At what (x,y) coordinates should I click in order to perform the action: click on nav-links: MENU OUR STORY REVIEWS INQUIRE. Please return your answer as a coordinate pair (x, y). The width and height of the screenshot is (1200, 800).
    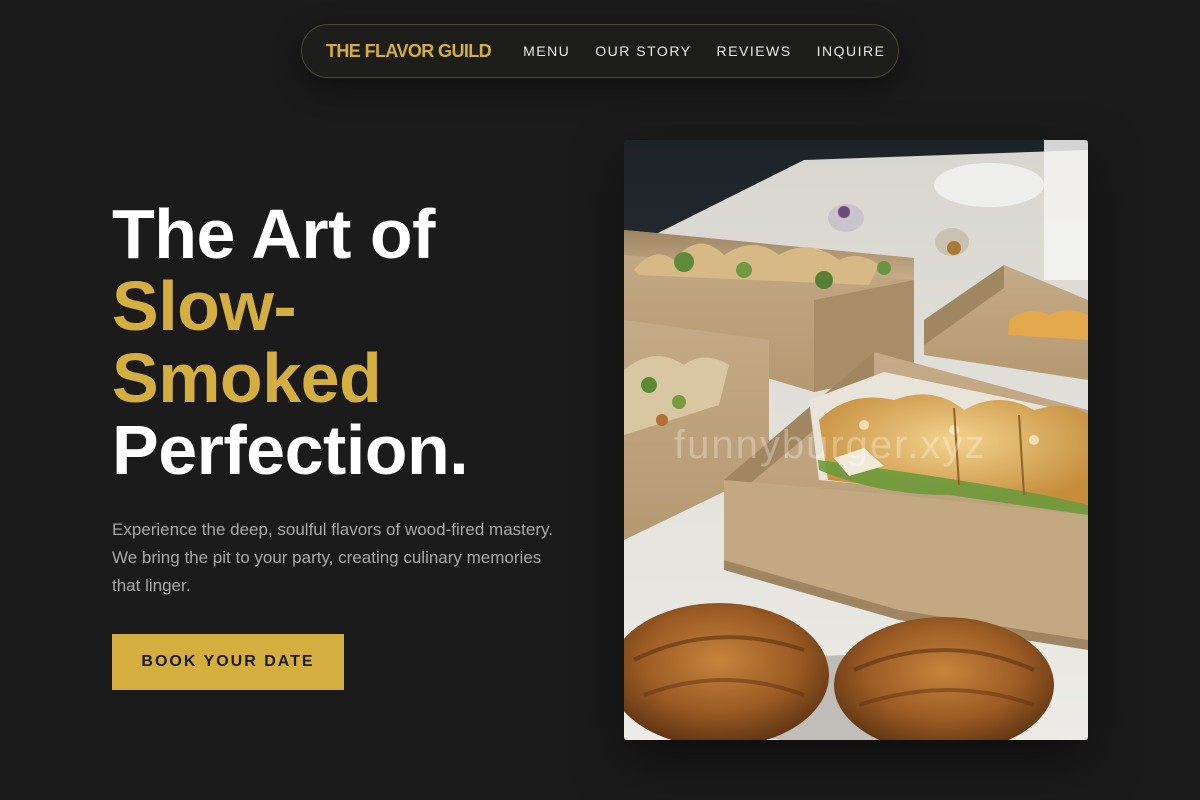
    Looking at the image, I should click on (704, 51).